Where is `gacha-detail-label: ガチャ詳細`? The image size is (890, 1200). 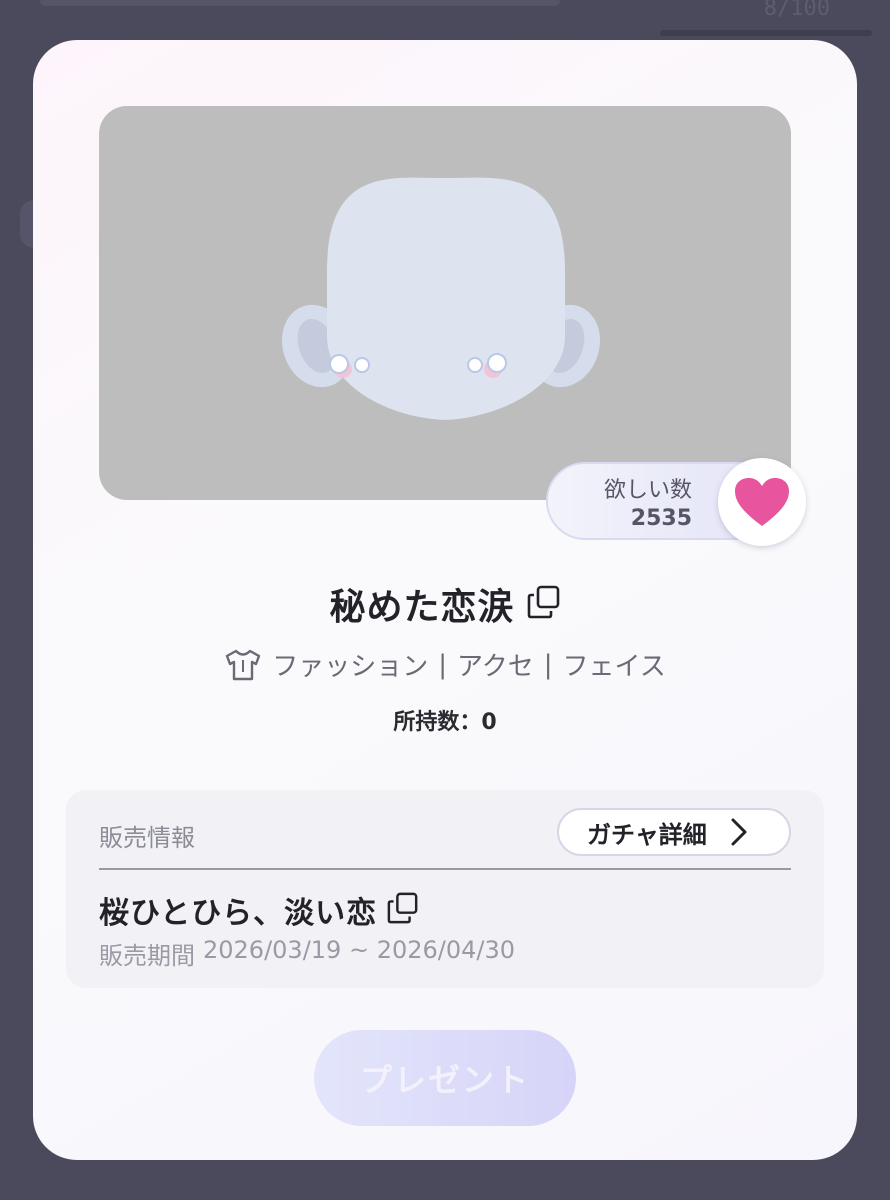
gacha-detail-label: ガチャ詳細 is located at coordinates (647, 834).